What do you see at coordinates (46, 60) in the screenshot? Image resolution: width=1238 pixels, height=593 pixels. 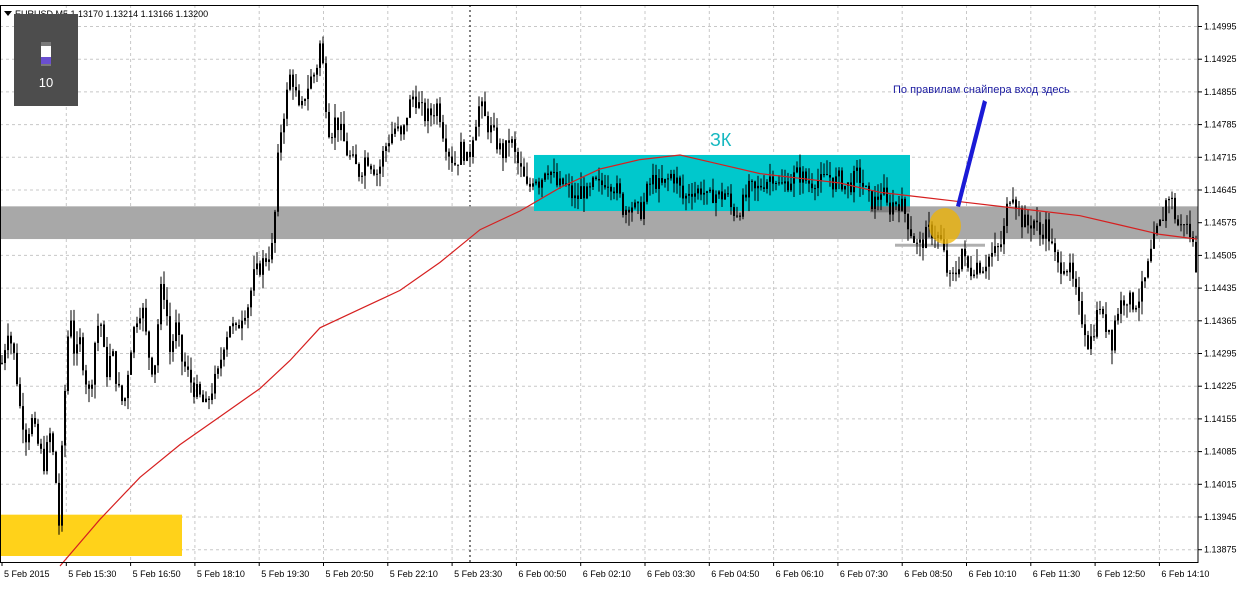 I see `level-widget: 10` at bounding box center [46, 60].